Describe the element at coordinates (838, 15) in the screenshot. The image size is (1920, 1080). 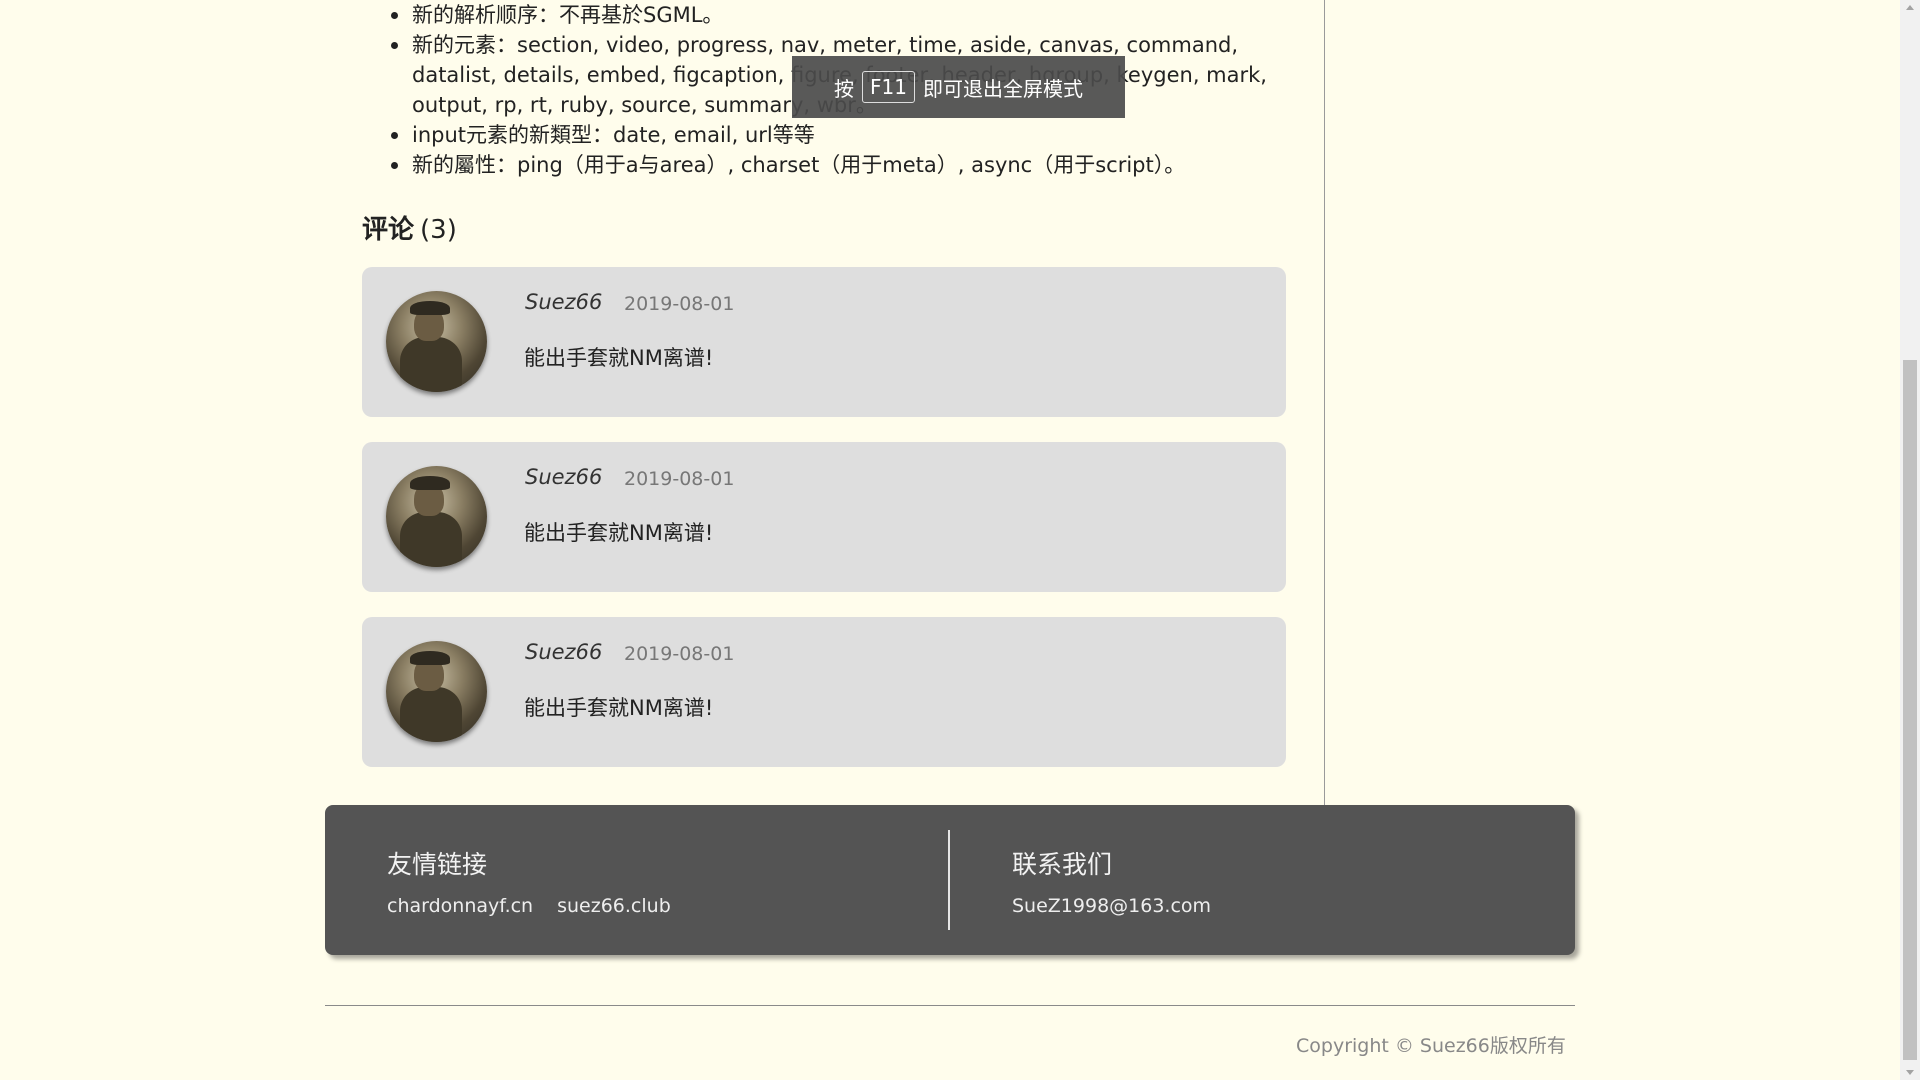
I see `feature-item: 新的解析顺序：不再基於SGML。` at that location.